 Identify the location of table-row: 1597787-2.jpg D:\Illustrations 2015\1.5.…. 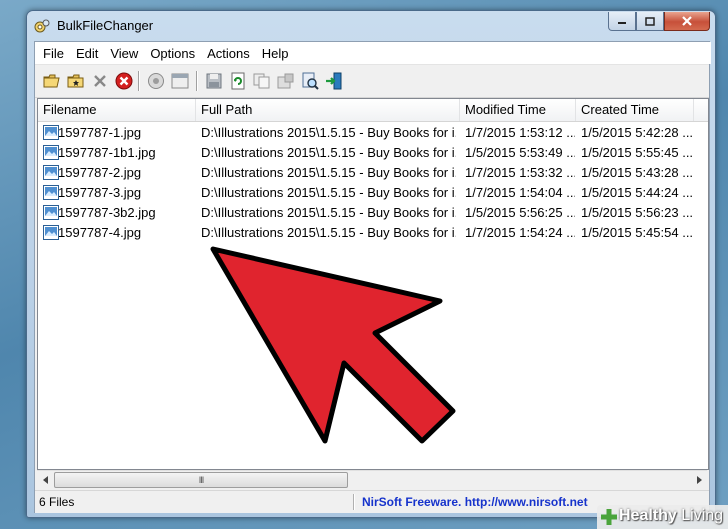
(373, 173).